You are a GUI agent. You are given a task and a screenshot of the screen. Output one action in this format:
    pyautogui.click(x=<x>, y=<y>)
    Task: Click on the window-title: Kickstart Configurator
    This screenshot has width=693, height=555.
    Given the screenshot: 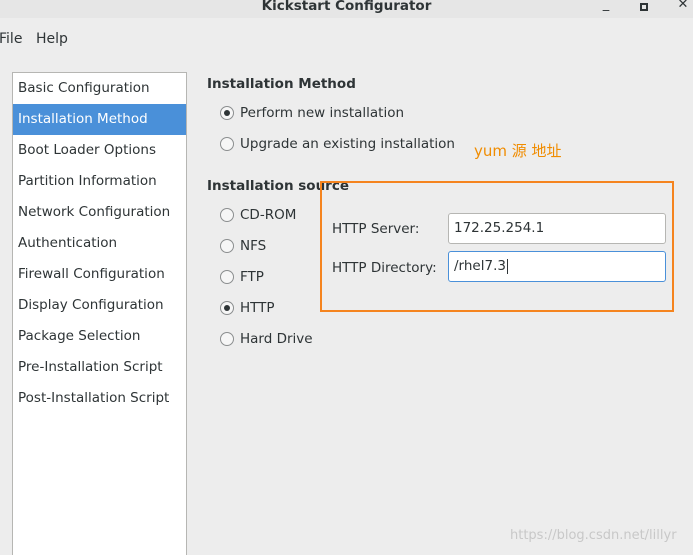 What is the action you would take?
    pyautogui.click(x=346, y=7)
    